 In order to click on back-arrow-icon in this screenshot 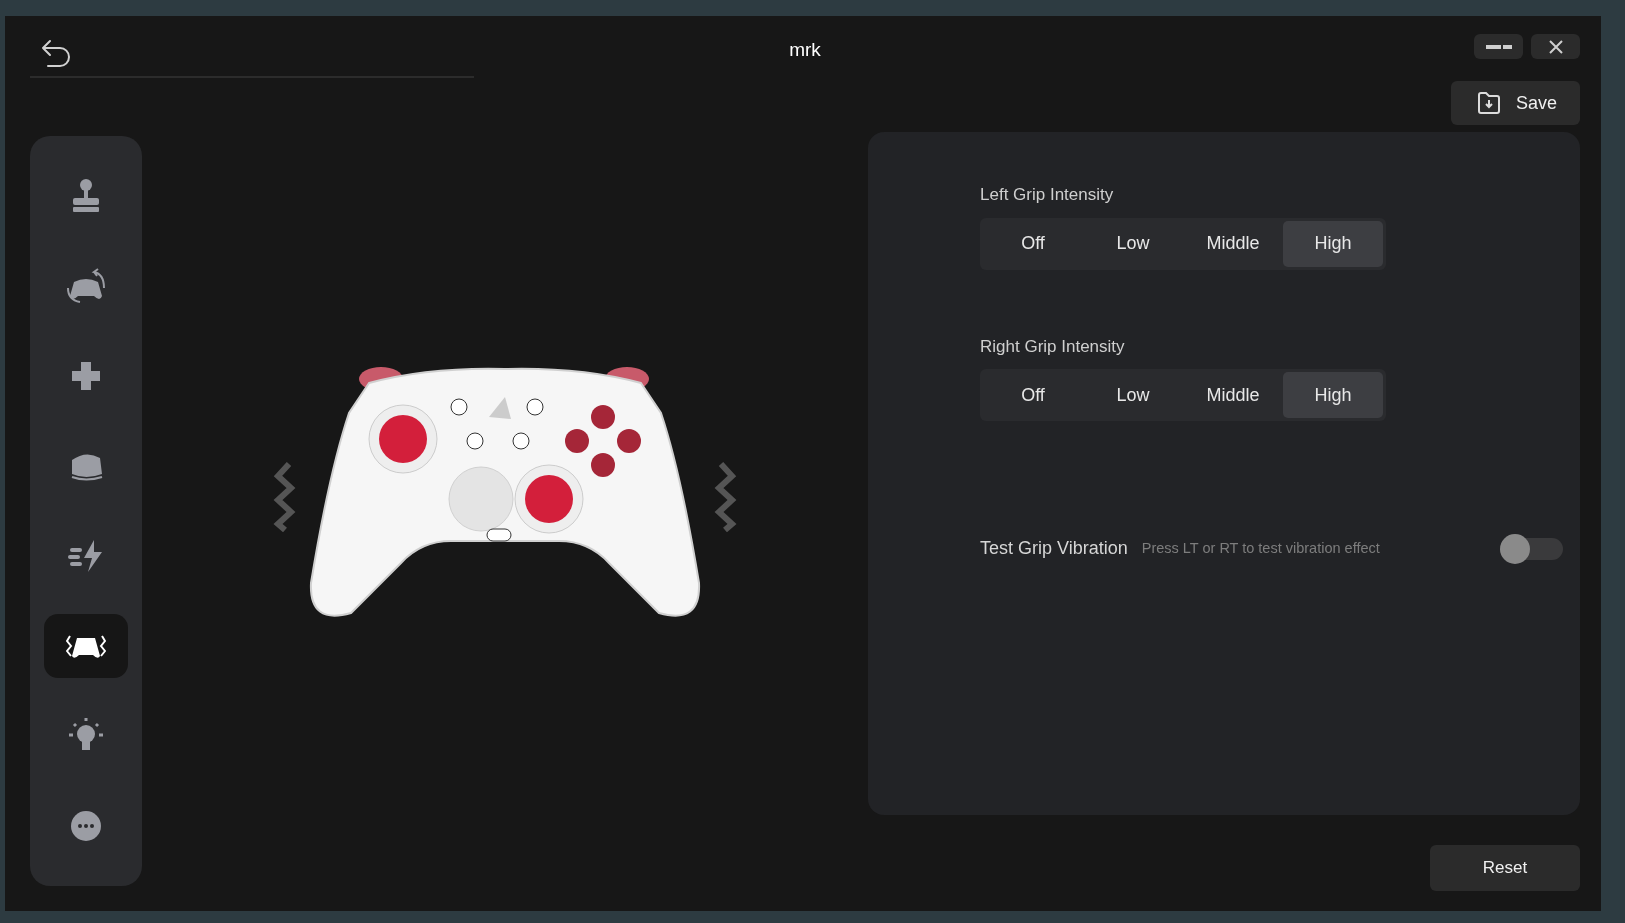, I will do `click(56, 53)`.